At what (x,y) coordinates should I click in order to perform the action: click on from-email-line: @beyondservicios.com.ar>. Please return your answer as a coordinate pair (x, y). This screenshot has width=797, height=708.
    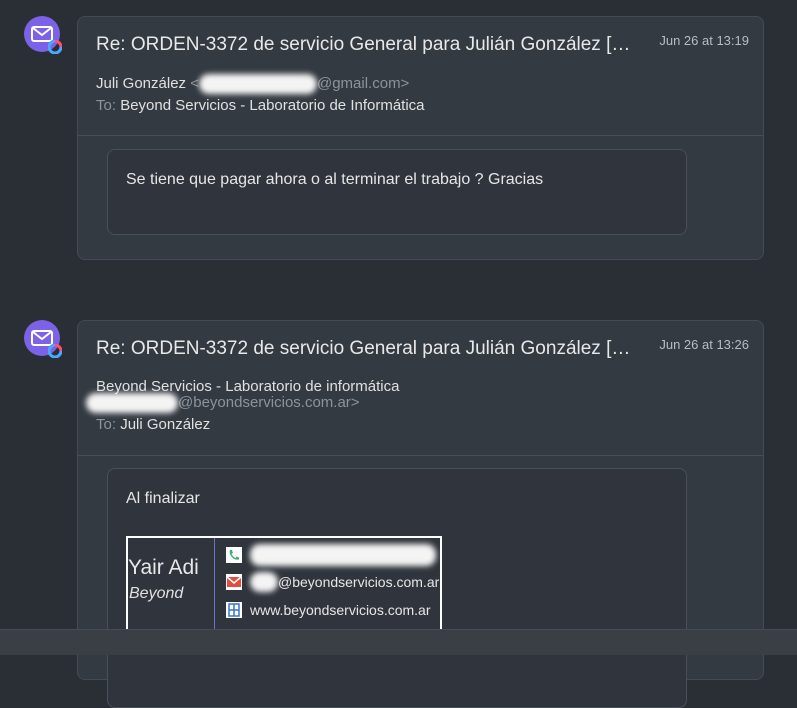
    Looking at the image, I should click on (223, 403).